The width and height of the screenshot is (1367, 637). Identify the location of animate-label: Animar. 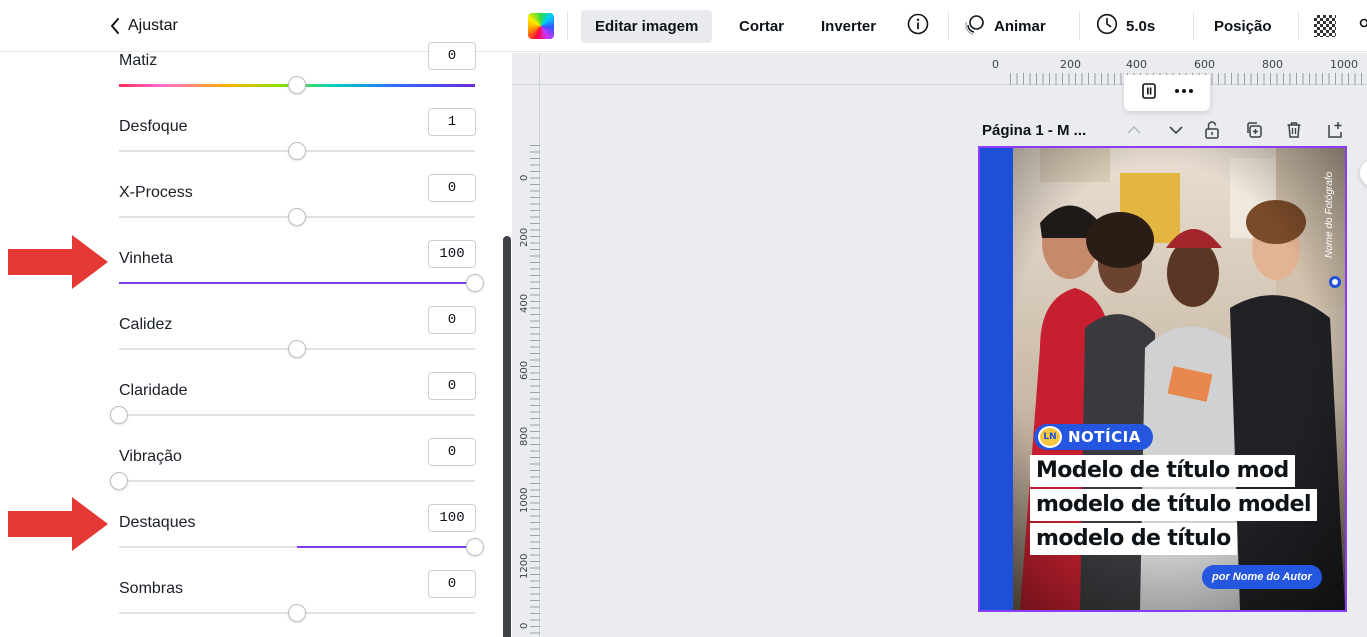
(1020, 26).